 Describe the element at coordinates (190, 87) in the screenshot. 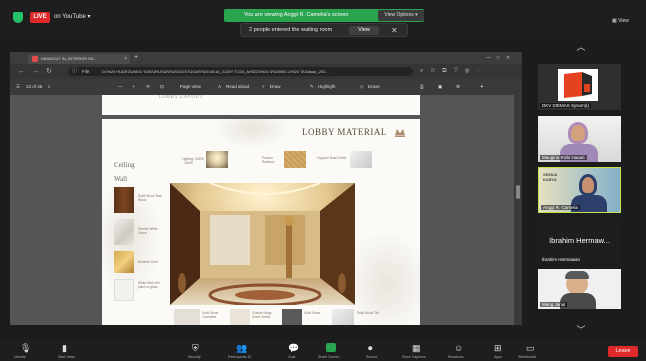

I see `page-view-button: Page view` at that location.